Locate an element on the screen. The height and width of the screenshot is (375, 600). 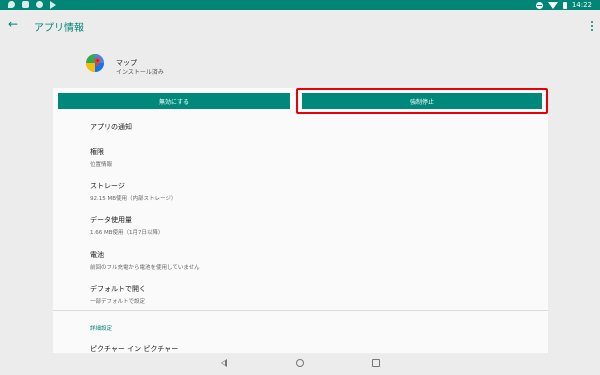
status-system-icons: 14:22 is located at coordinates (563, 5).